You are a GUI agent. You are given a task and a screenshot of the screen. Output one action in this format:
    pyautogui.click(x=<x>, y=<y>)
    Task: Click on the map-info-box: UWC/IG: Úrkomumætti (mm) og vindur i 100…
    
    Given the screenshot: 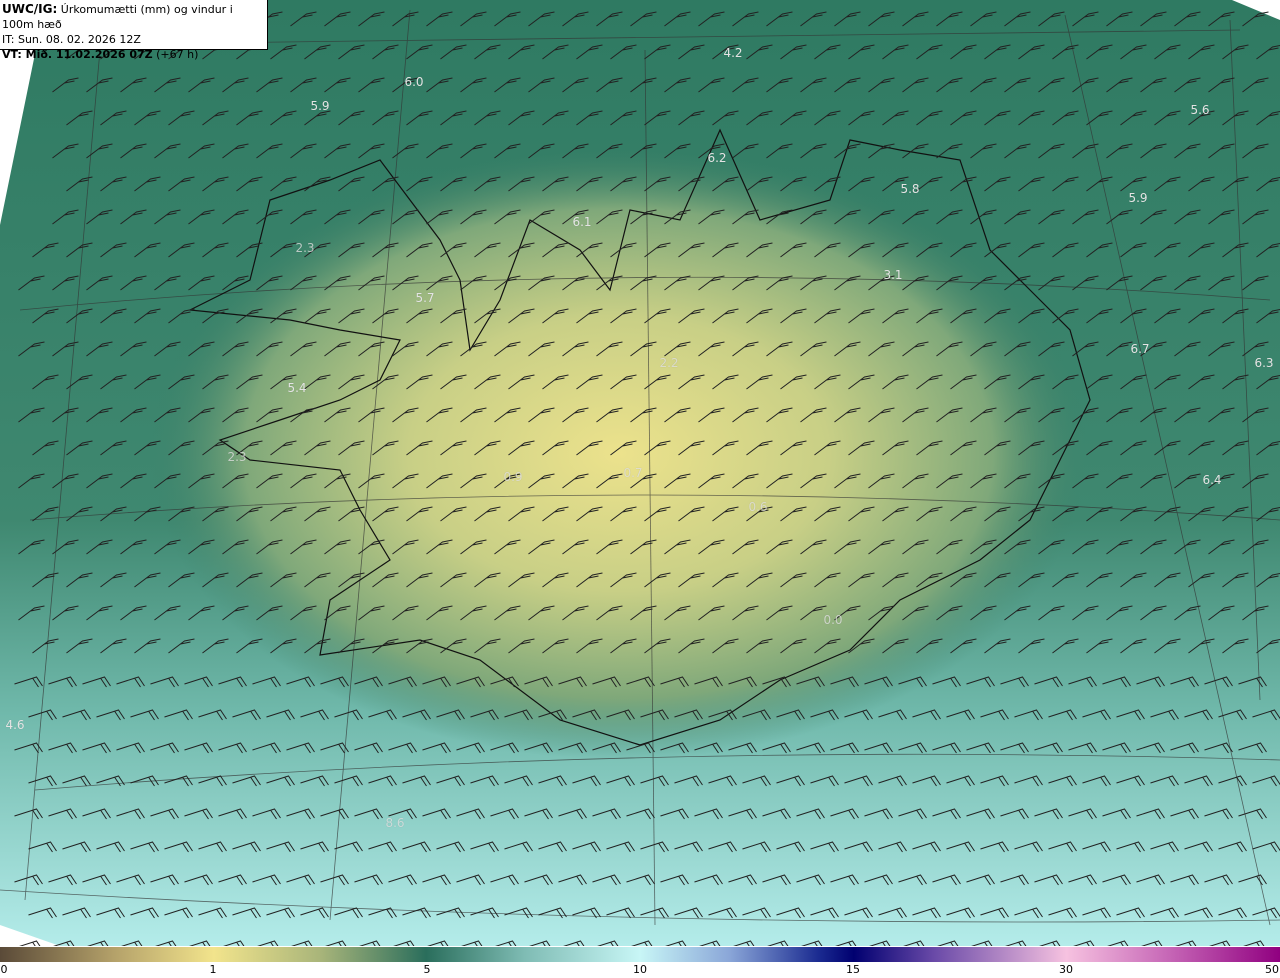 What is the action you would take?
    pyautogui.click(x=134, y=30)
    